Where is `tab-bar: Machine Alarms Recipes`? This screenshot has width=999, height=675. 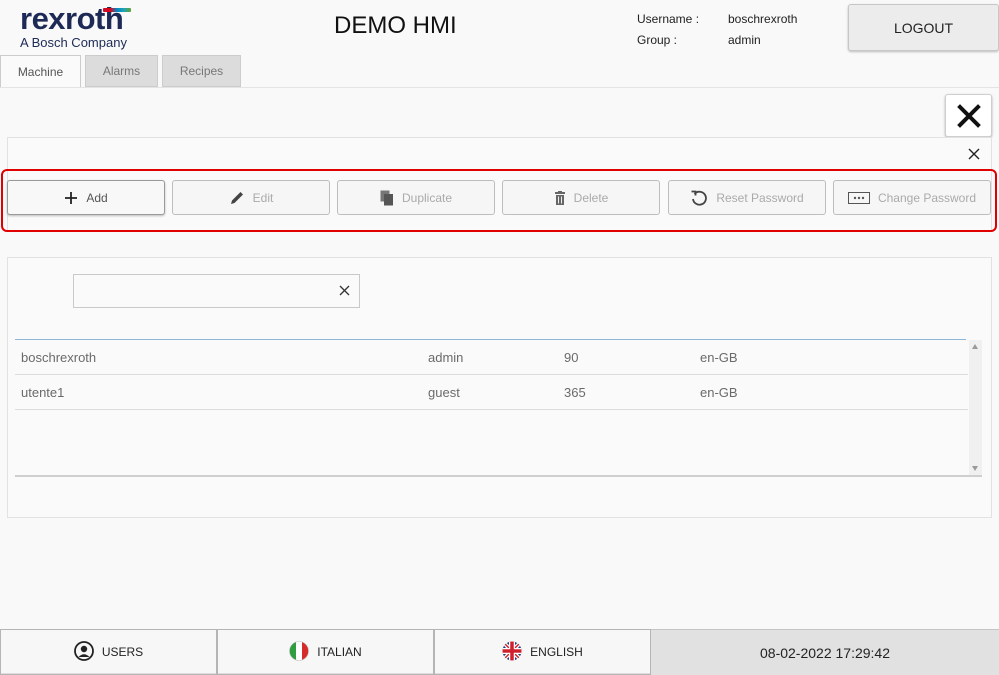 tab-bar: Machine Alarms Recipes is located at coordinates (122, 71).